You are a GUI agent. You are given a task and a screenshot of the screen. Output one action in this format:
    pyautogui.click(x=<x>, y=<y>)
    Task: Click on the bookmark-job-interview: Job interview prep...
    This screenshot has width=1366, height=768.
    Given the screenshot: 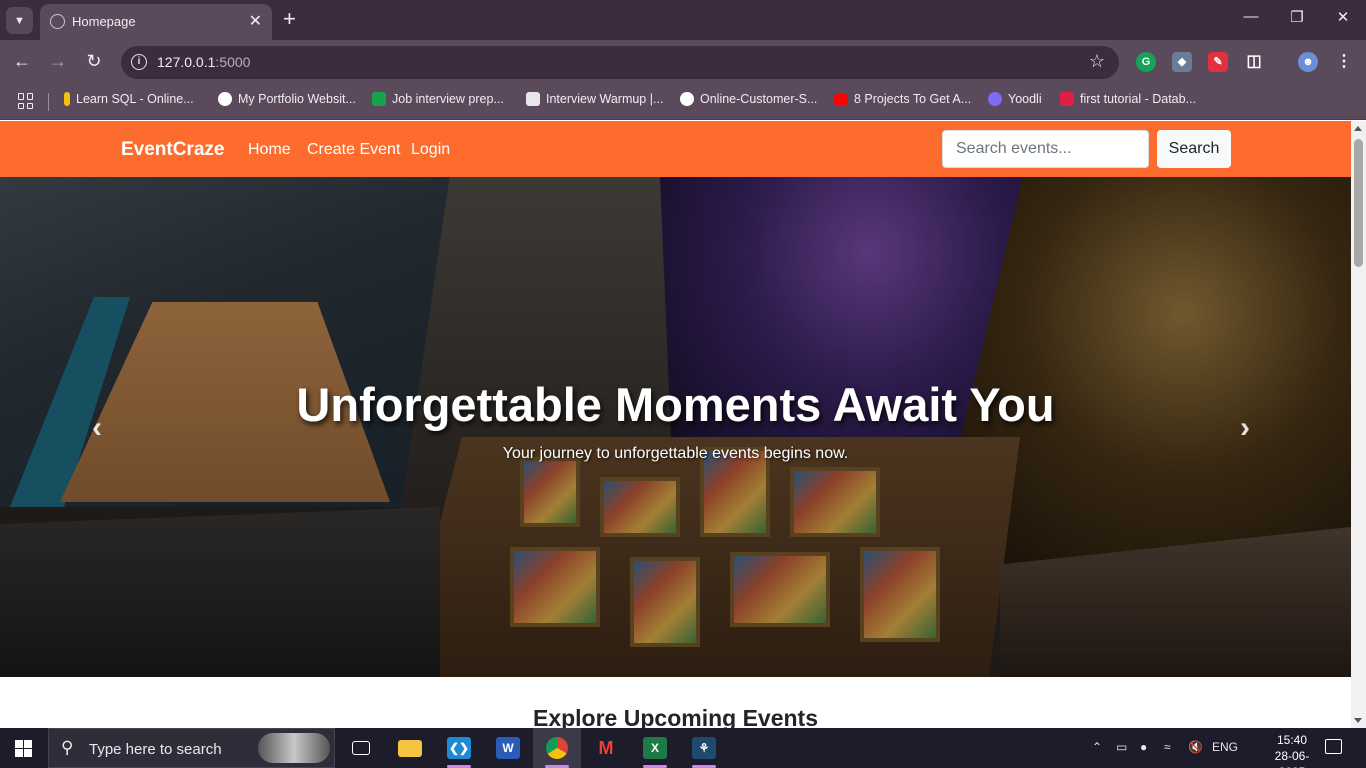 What is the action you would take?
    pyautogui.click(x=438, y=99)
    